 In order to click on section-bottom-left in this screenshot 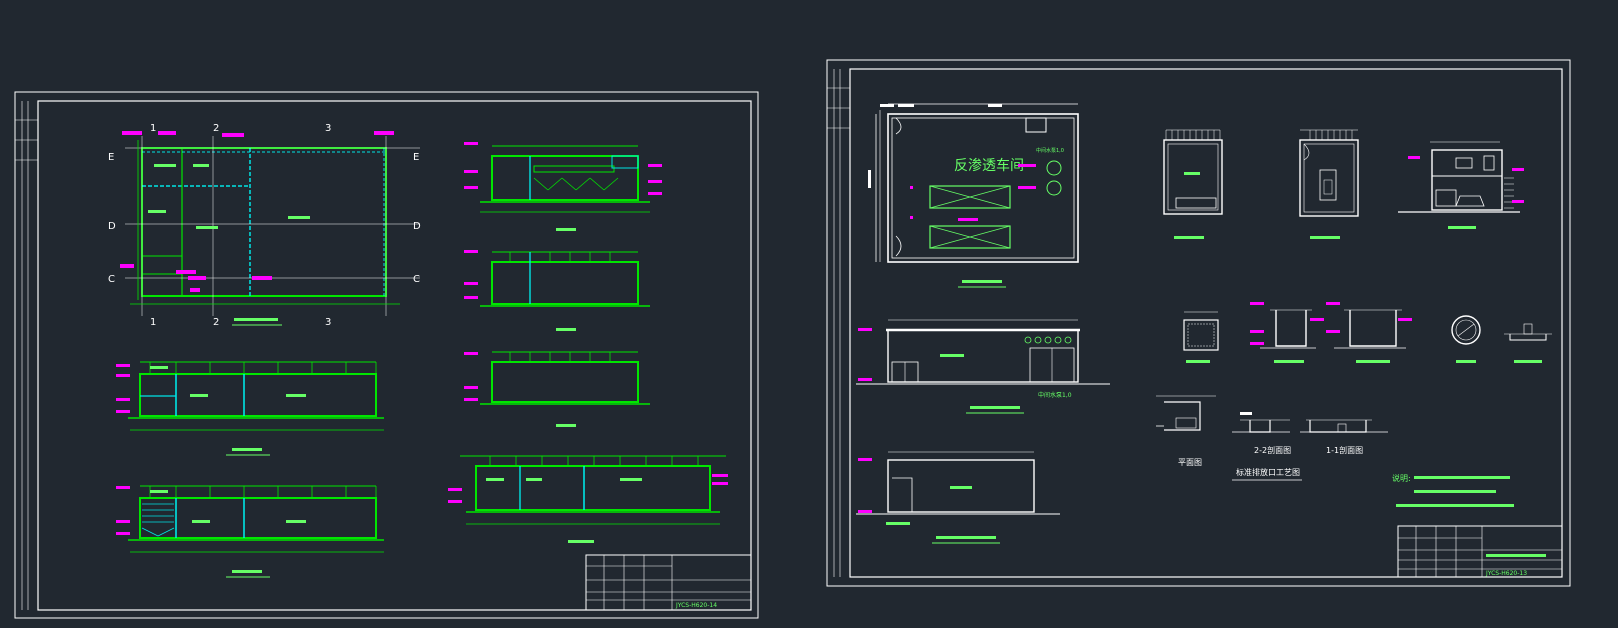, I will do `click(250, 531)`.